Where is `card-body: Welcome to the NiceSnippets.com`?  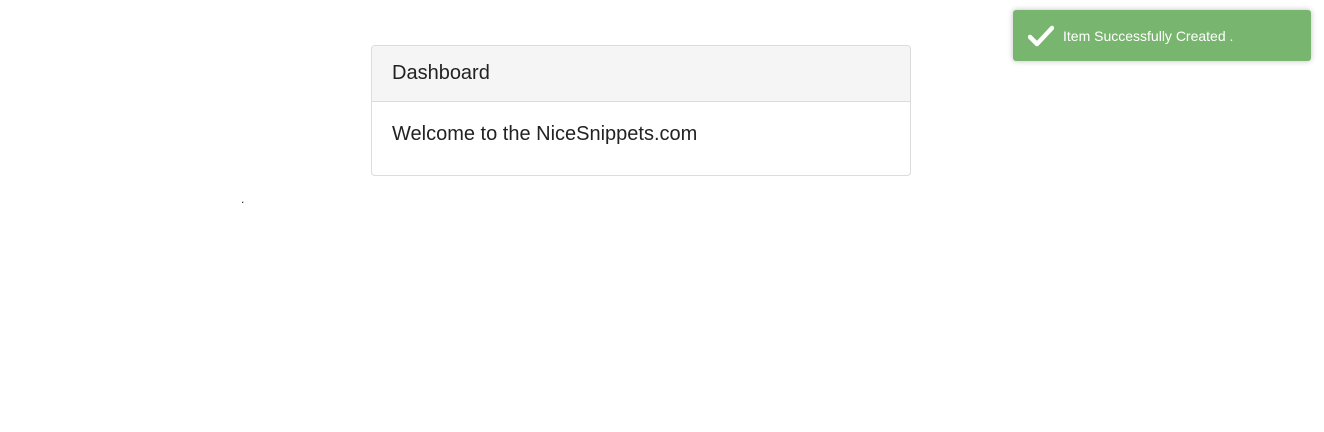 card-body: Welcome to the NiceSnippets.com is located at coordinates (641, 138).